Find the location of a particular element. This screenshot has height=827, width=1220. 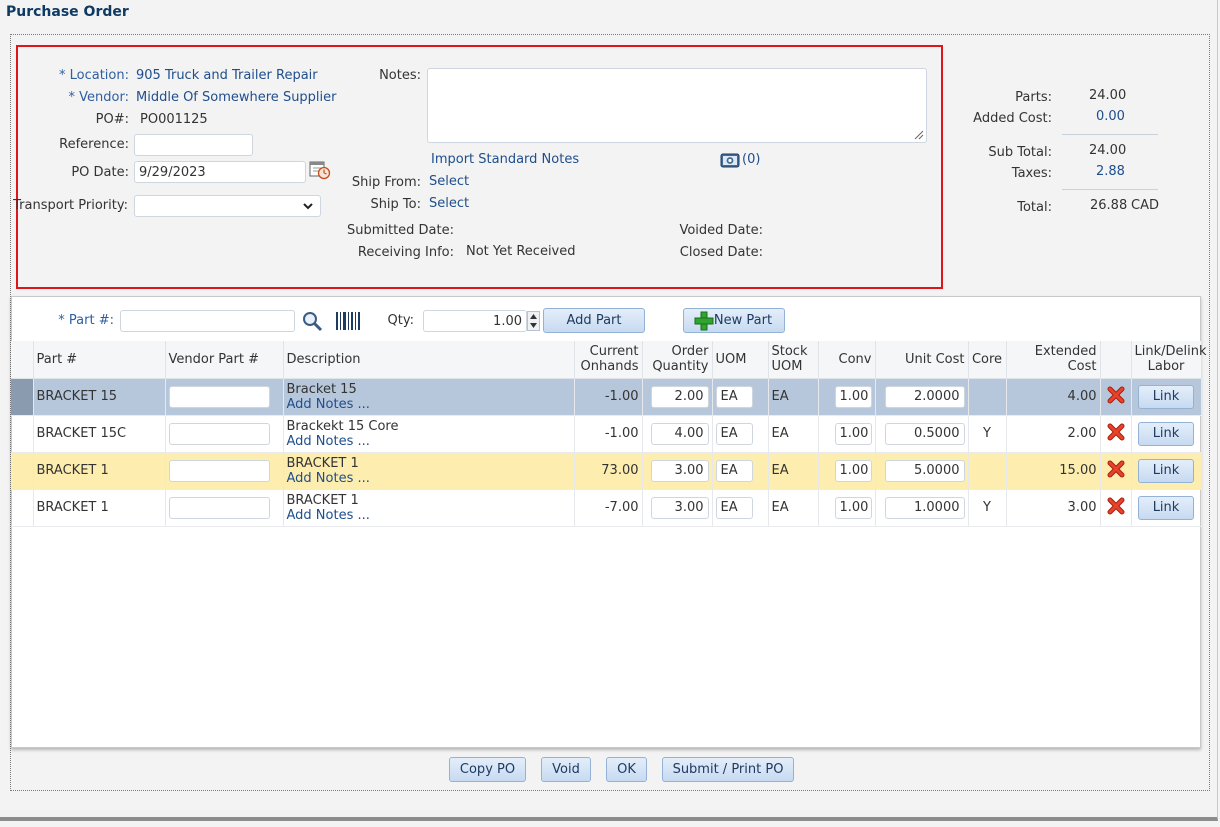

link-cell: Link is located at coordinates (1166, 434).